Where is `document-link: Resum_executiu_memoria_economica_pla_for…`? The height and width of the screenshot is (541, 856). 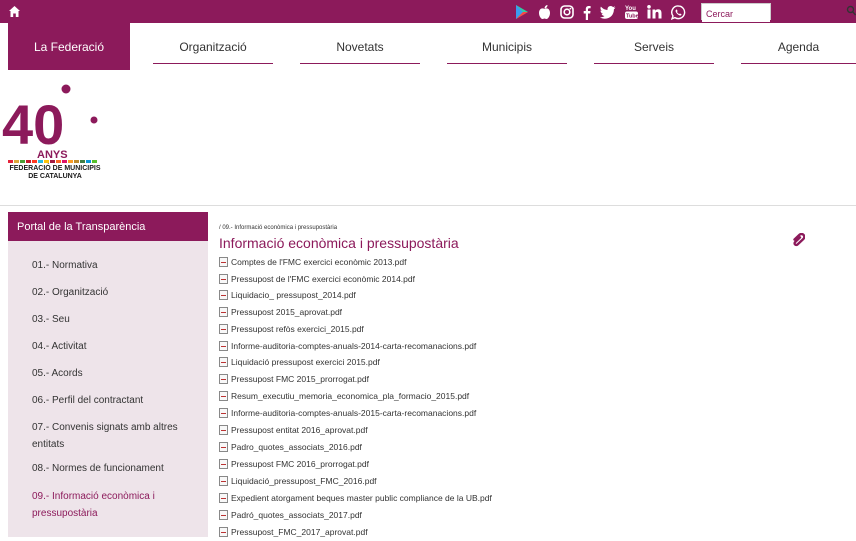 document-link: Resum_executiu_memoria_economica_pla_for… is located at coordinates (344, 396).